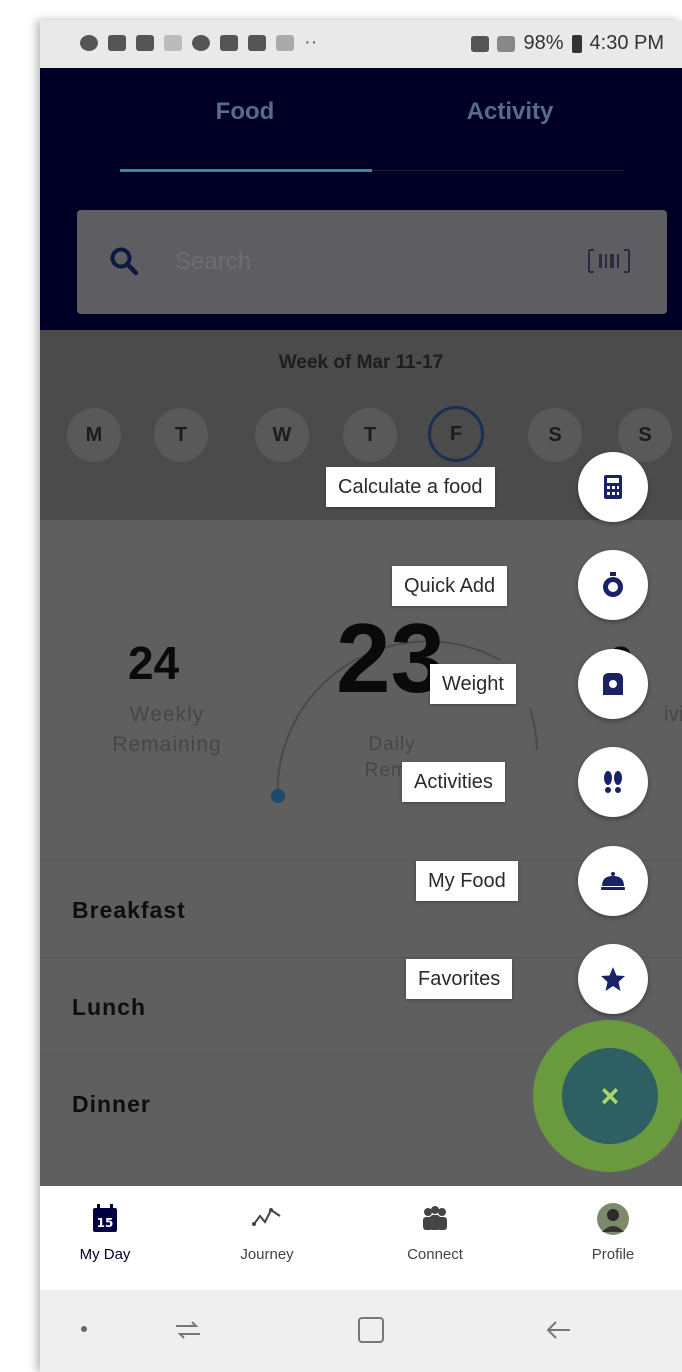 This screenshot has height=1372, width=682. I want to click on weekly-points-label: Weekly Remaining, so click(167, 730).